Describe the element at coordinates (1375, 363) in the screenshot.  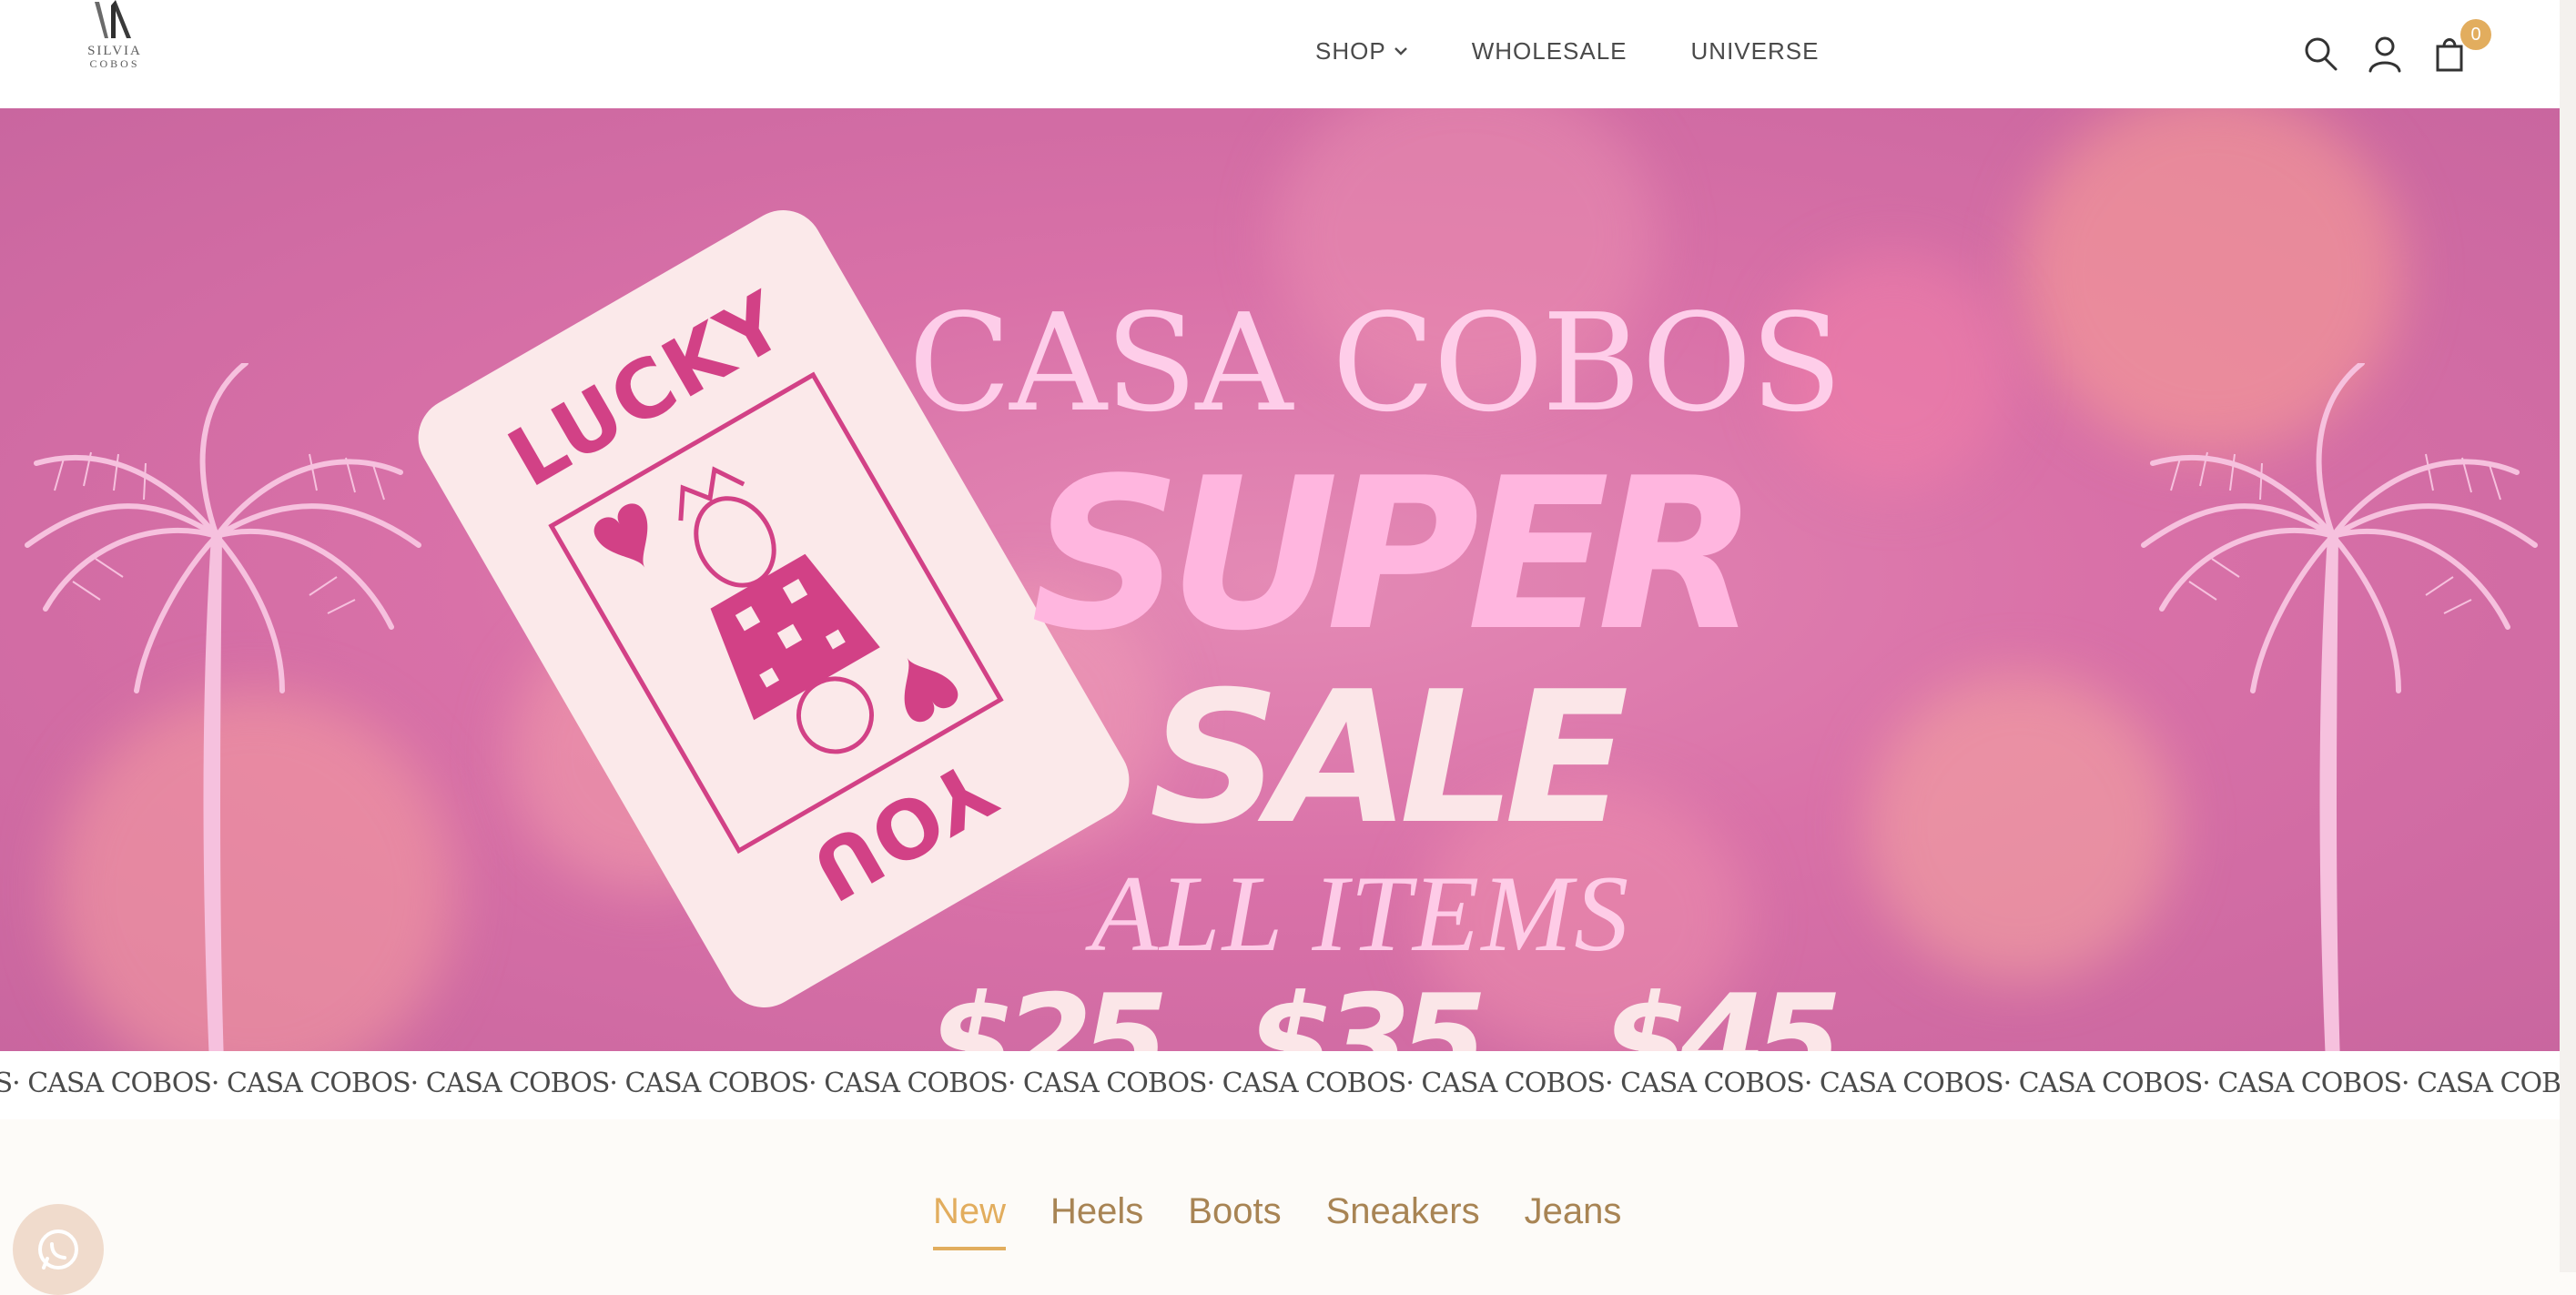
I see `hero-title: CASA COBOS` at that location.